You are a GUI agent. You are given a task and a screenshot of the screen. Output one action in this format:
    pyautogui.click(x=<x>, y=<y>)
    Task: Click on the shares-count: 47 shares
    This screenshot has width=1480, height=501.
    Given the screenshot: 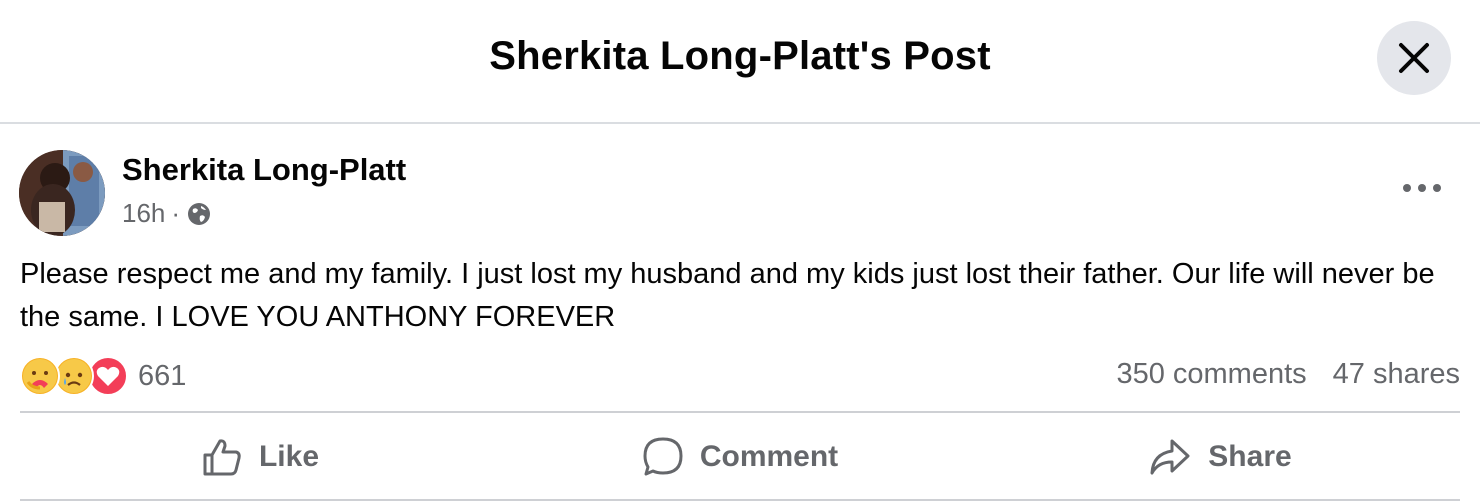 What is the action you would take?
    pyautogui.click(x=1396, y=374)
    